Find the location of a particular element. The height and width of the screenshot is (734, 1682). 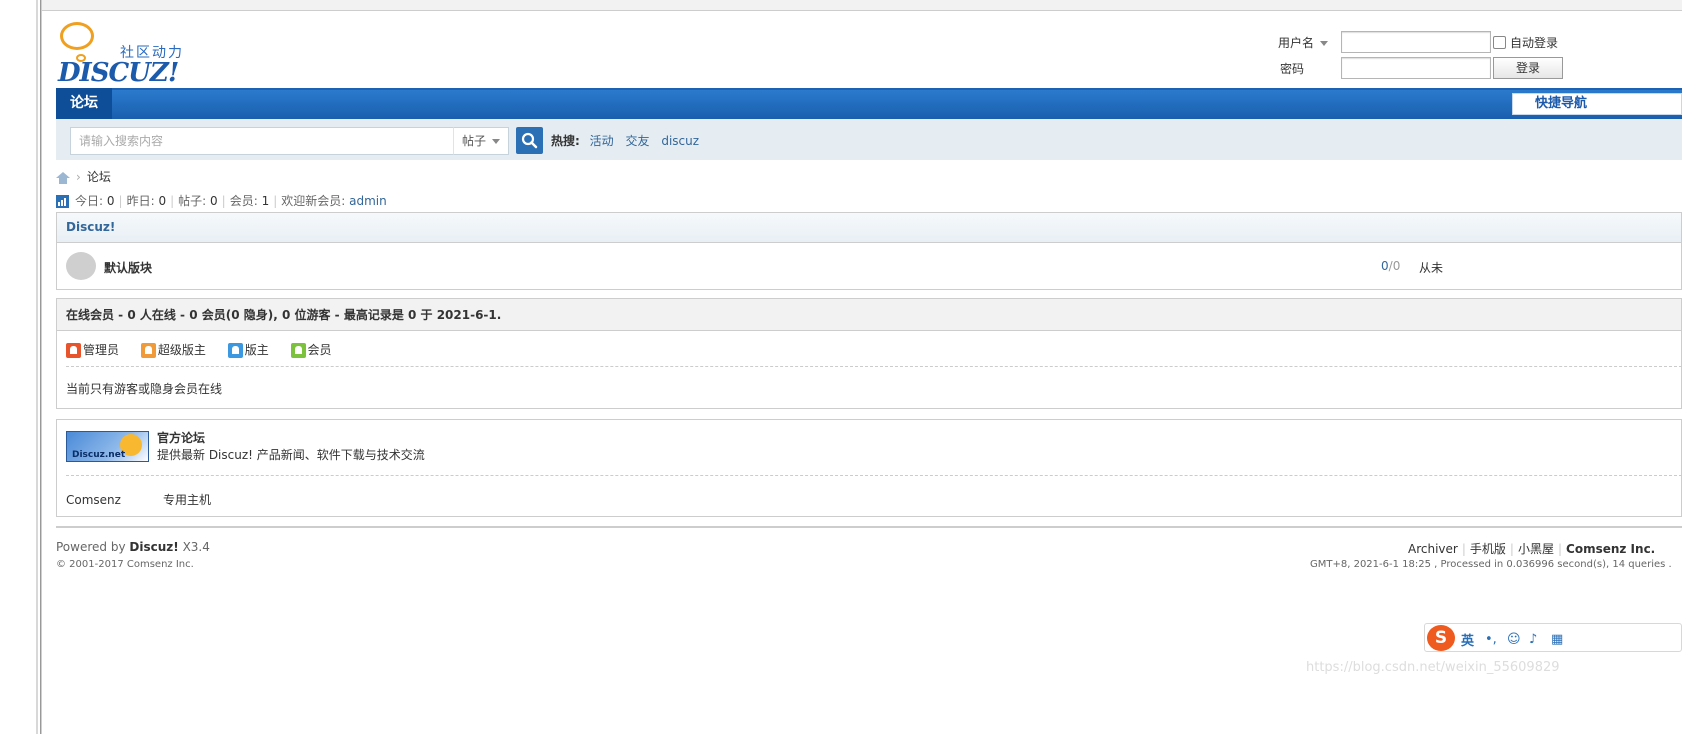

role-member: 会员 is located at coordinates (311, 349).